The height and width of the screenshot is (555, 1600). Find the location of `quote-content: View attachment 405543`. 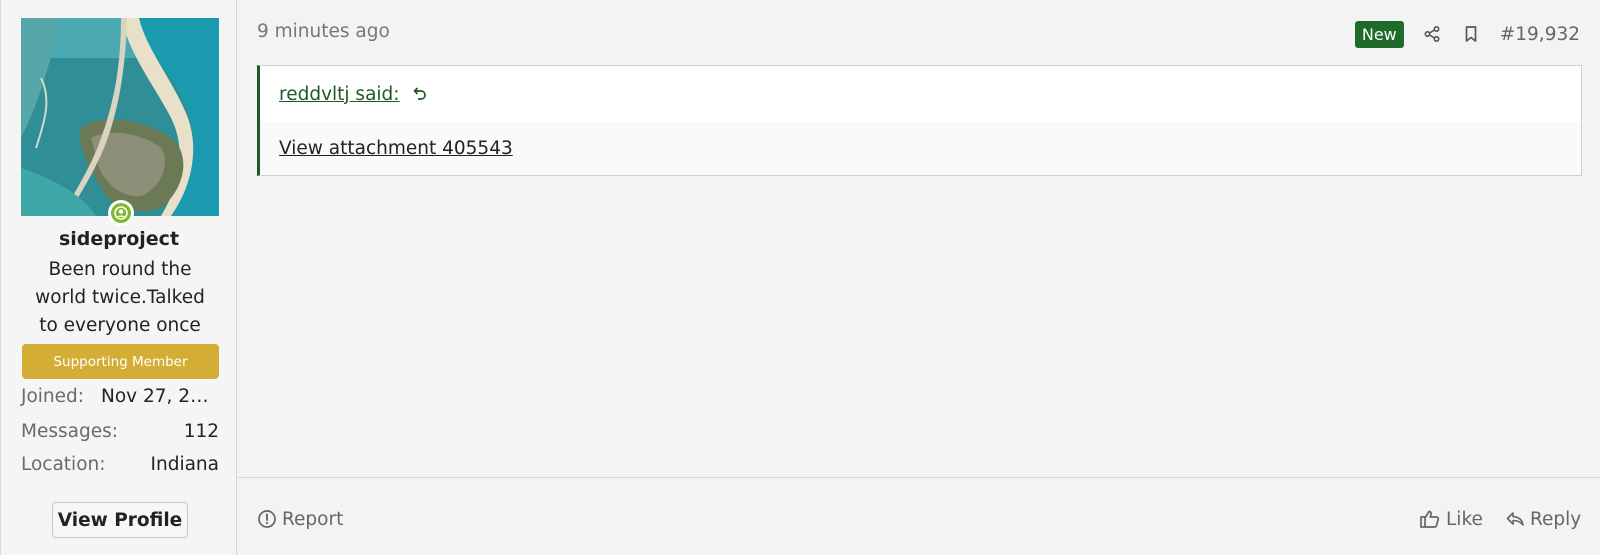

quote-content: View attachment 405543 is located at coordinates (920, 148).